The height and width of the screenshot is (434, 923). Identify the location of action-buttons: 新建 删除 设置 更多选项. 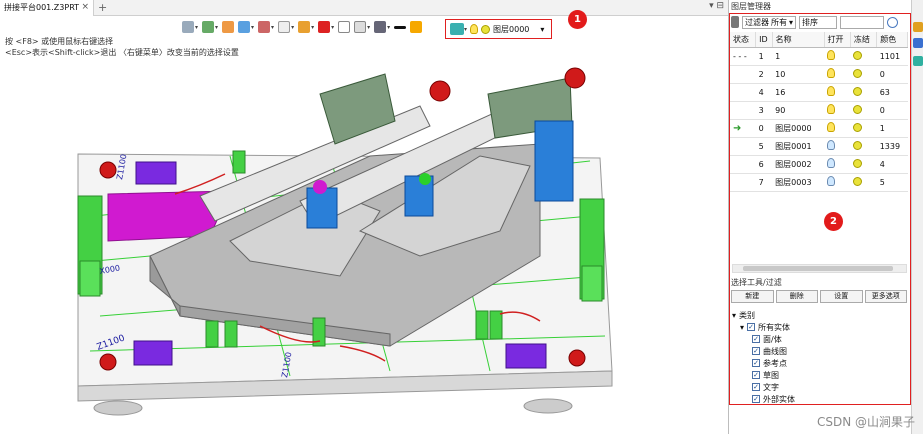
(819, 296).